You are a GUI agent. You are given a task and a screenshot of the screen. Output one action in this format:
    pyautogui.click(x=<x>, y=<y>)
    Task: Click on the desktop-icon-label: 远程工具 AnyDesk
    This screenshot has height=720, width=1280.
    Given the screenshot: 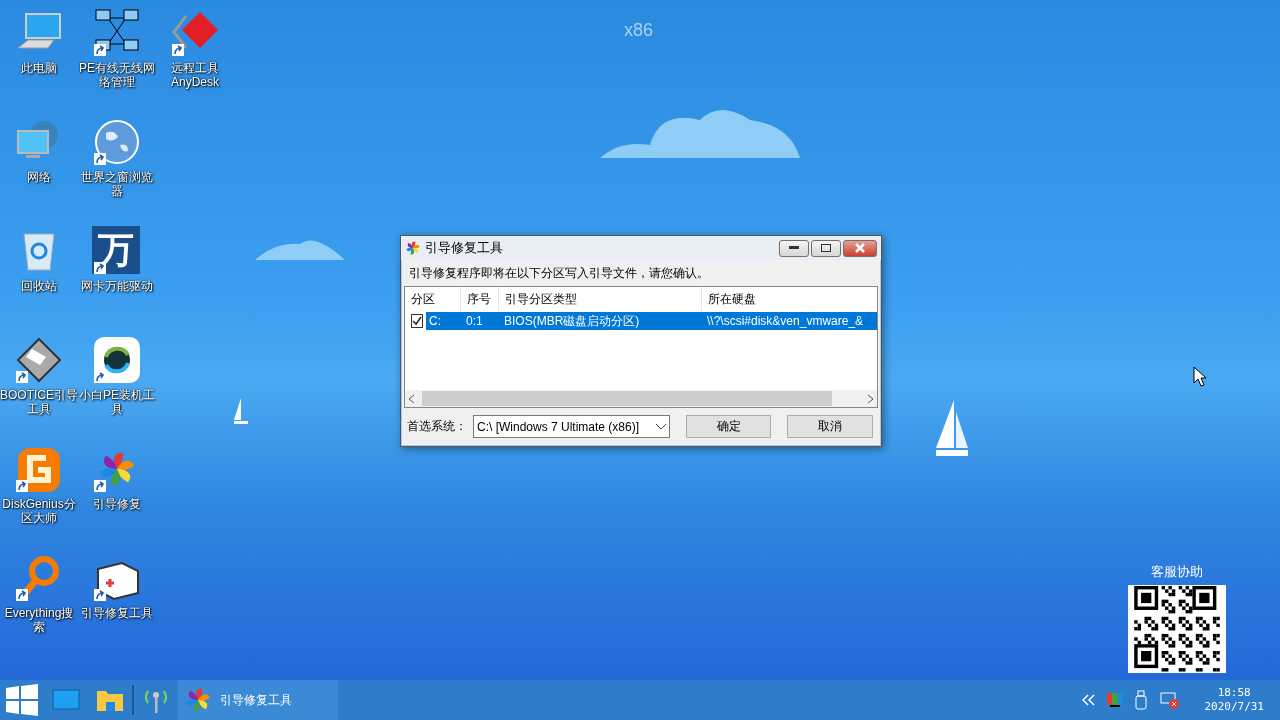 What is the action you would take?
    pyautogui.click(x=195, y=75)
    